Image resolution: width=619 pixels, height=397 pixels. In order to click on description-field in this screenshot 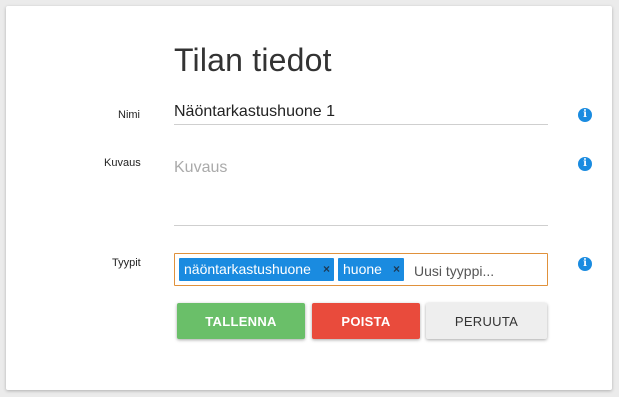, I will do `click(361, 189)`.